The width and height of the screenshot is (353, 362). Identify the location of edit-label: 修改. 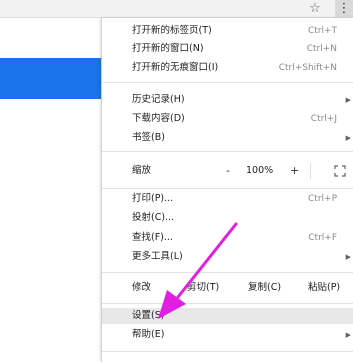
(142, 287).